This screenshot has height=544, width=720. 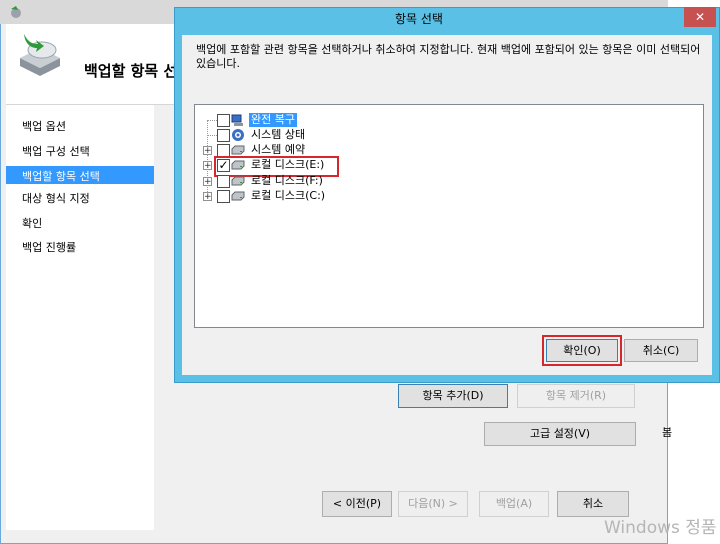 I want to click on previous-button: < 이전(P), so click(x=357, y=504).